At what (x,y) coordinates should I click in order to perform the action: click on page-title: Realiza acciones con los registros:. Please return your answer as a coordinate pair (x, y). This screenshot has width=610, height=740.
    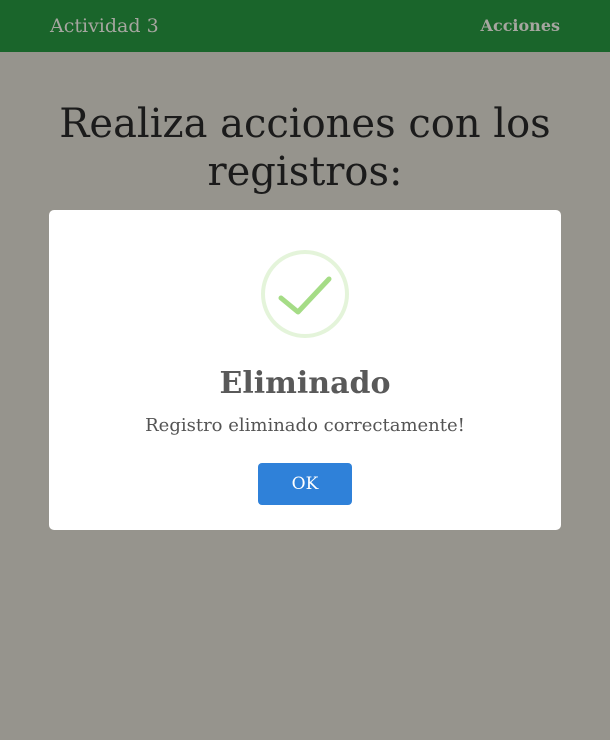
    Looking at the image, I should click on (305, 148).